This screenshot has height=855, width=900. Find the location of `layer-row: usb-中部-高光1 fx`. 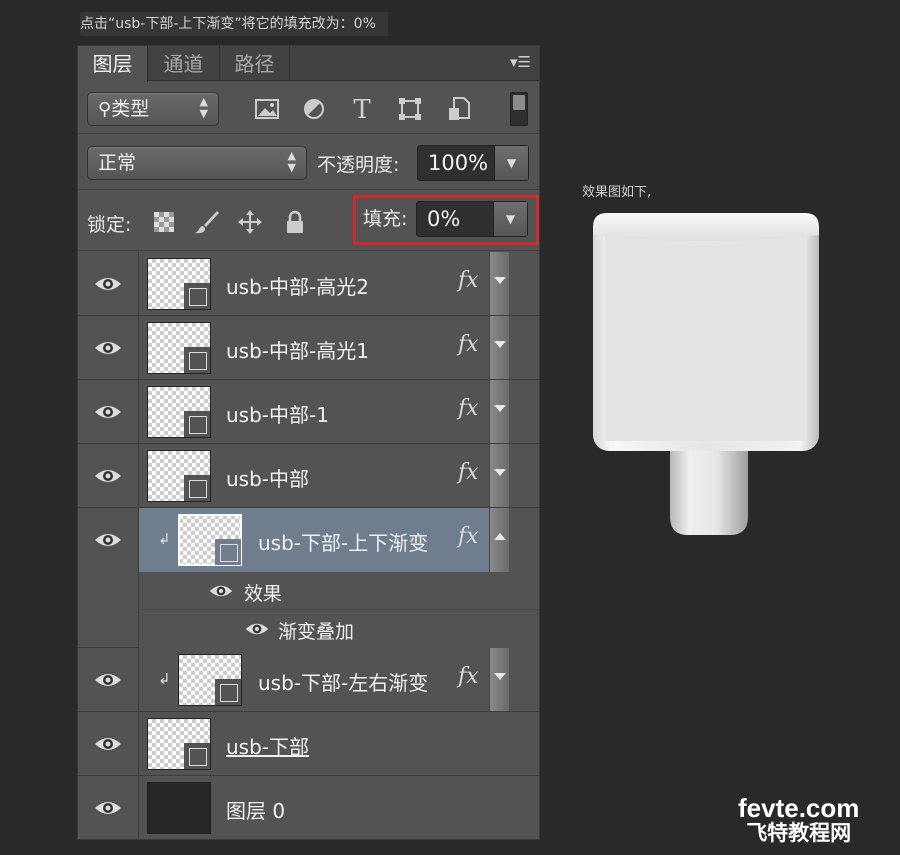

layer-row: usb-中部-高光1 fx is located at coordinates (308, 348).